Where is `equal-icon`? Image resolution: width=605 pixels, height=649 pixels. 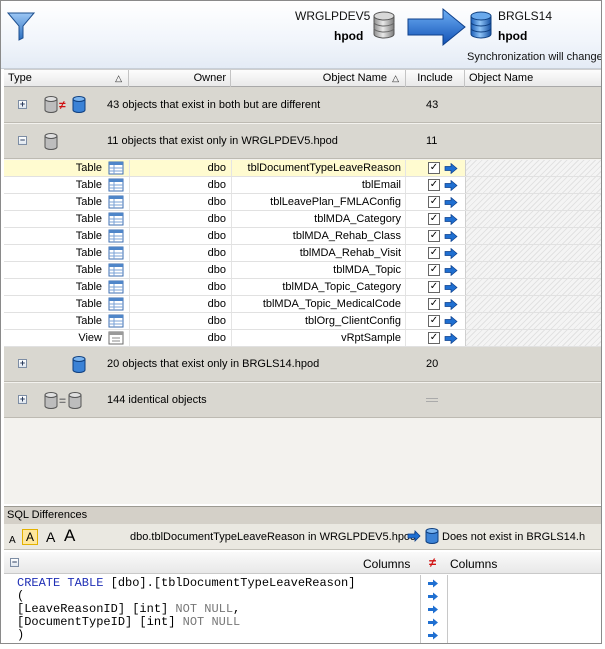
equal-icon is located at coordinates (432, 400).